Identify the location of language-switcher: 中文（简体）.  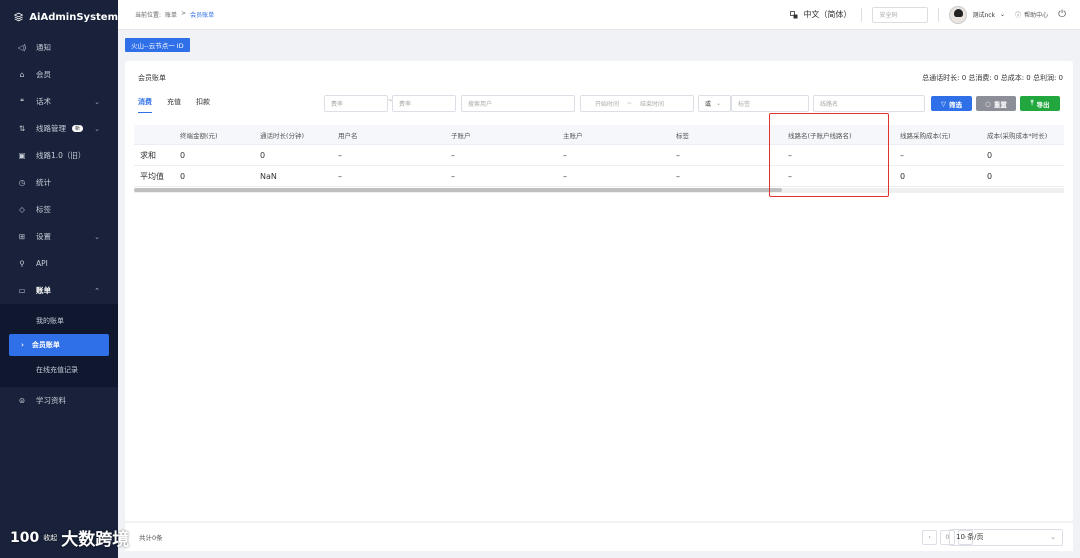
(820, 14).